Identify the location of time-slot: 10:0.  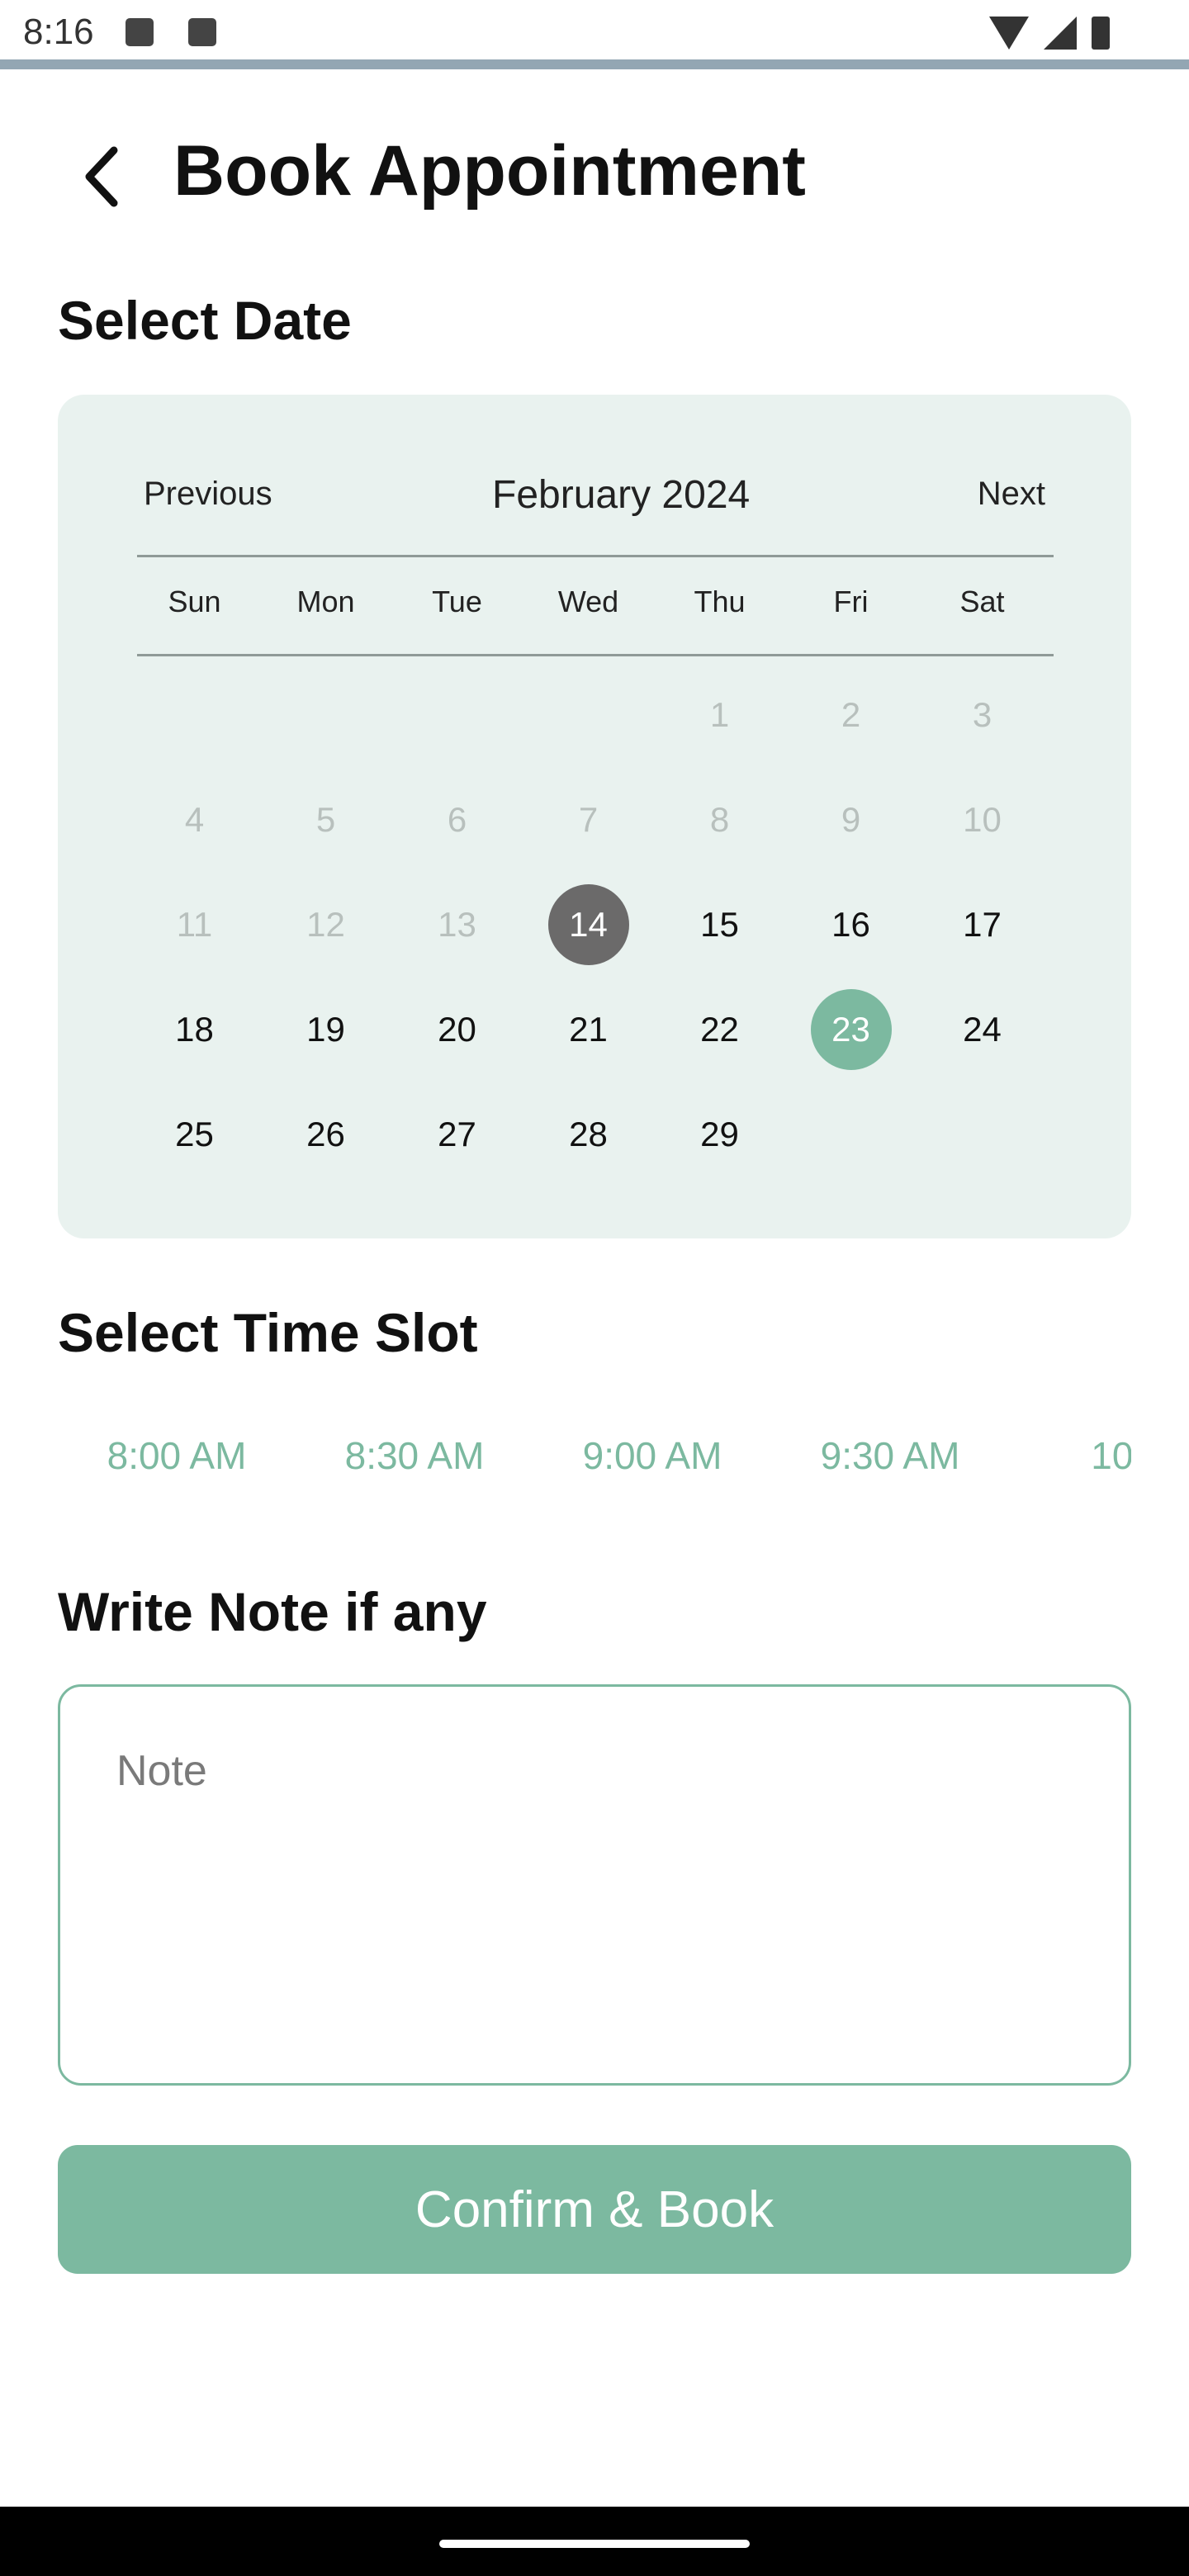
(1070, 1455).